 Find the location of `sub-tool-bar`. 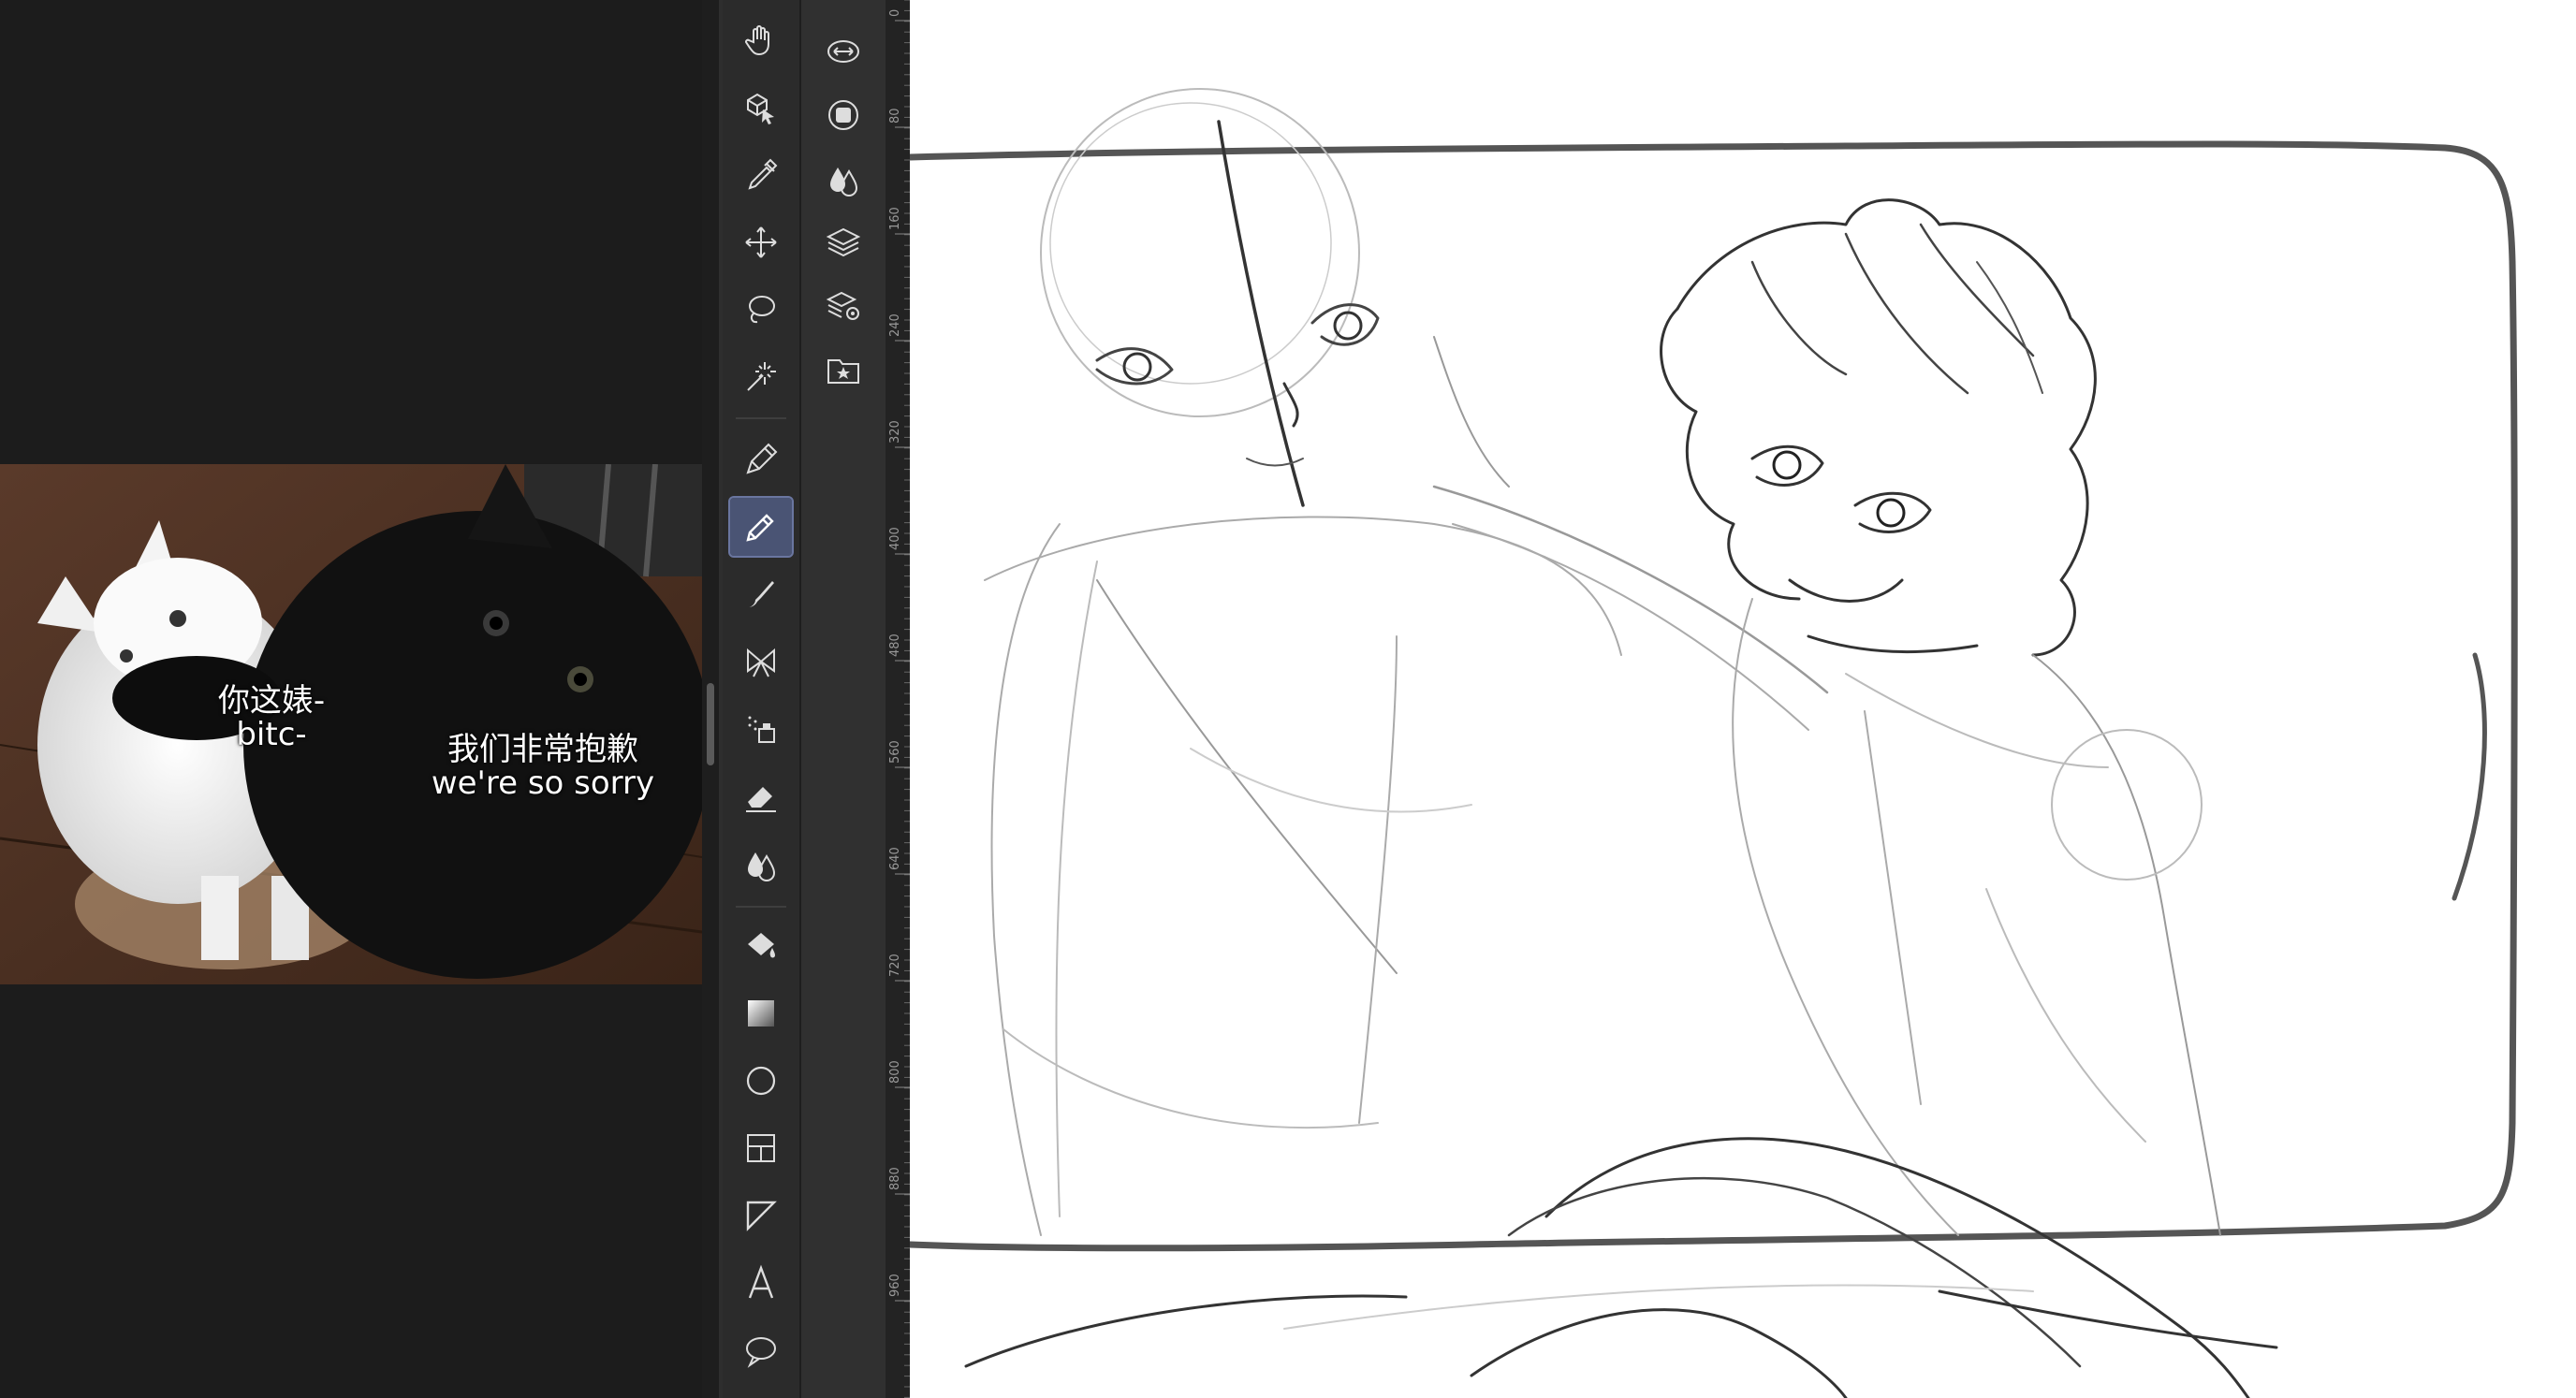

sub-tool-bar is located at coordinates (843, 699).